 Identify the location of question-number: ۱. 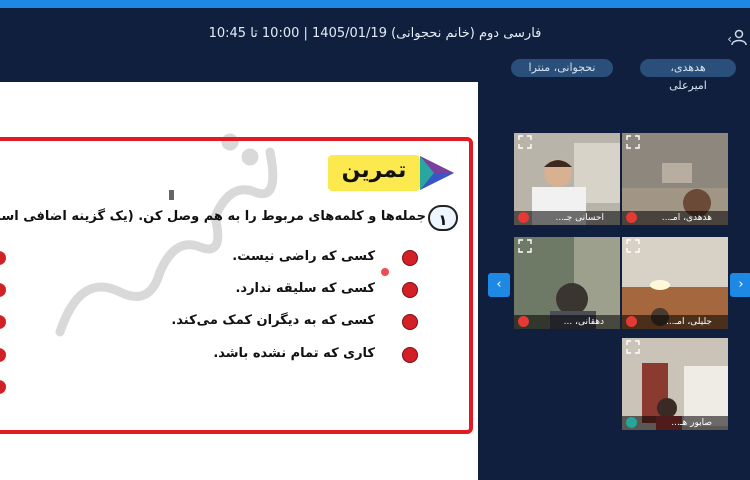
(443, 218).